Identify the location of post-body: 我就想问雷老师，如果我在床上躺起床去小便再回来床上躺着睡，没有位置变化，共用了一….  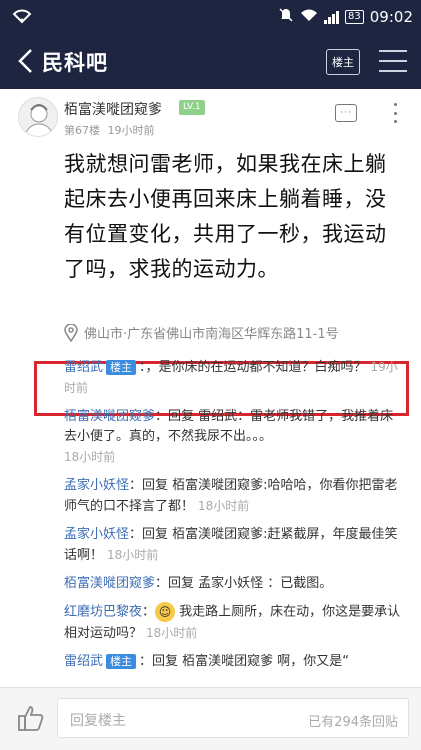
(225, 216).